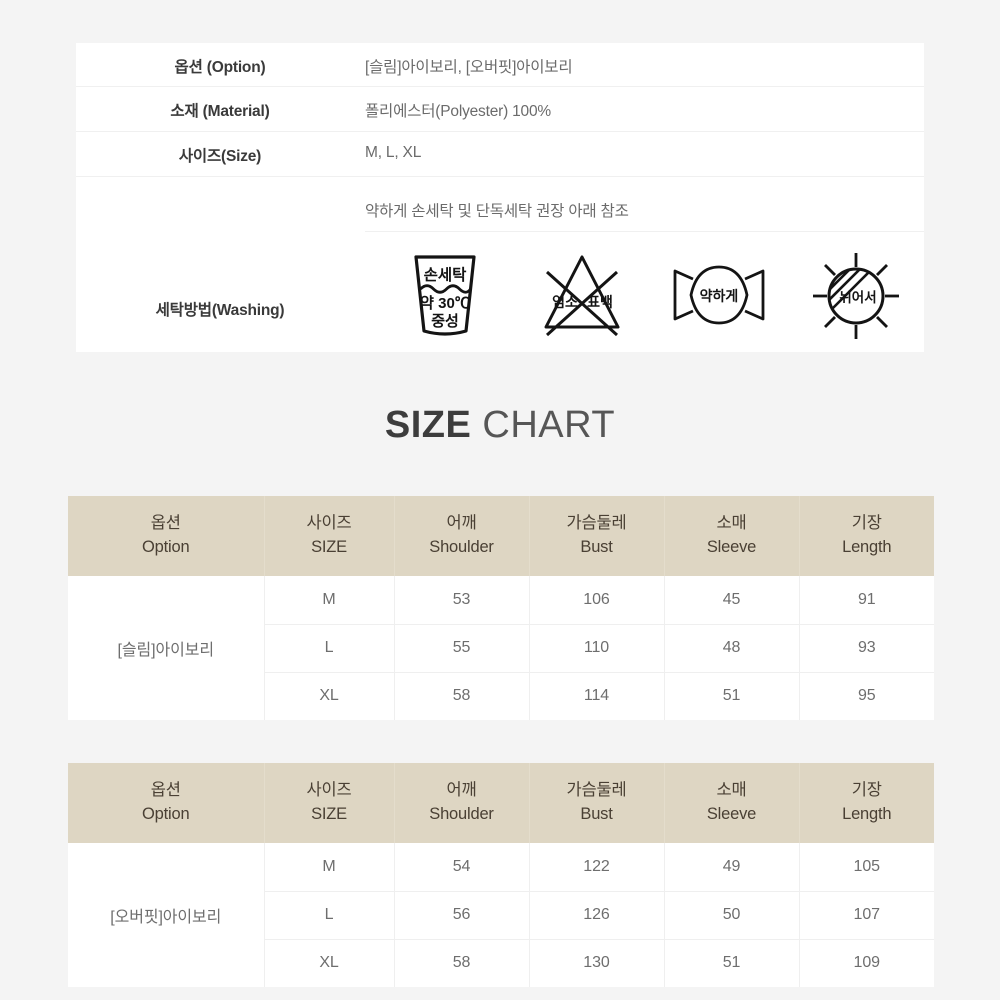 The height and width of the screenshot is (1000, 1000). Describe the element at coordinates (445, 303) in the screenshot. I see `hand-wash-temp-text: 약 30℃` at that location.